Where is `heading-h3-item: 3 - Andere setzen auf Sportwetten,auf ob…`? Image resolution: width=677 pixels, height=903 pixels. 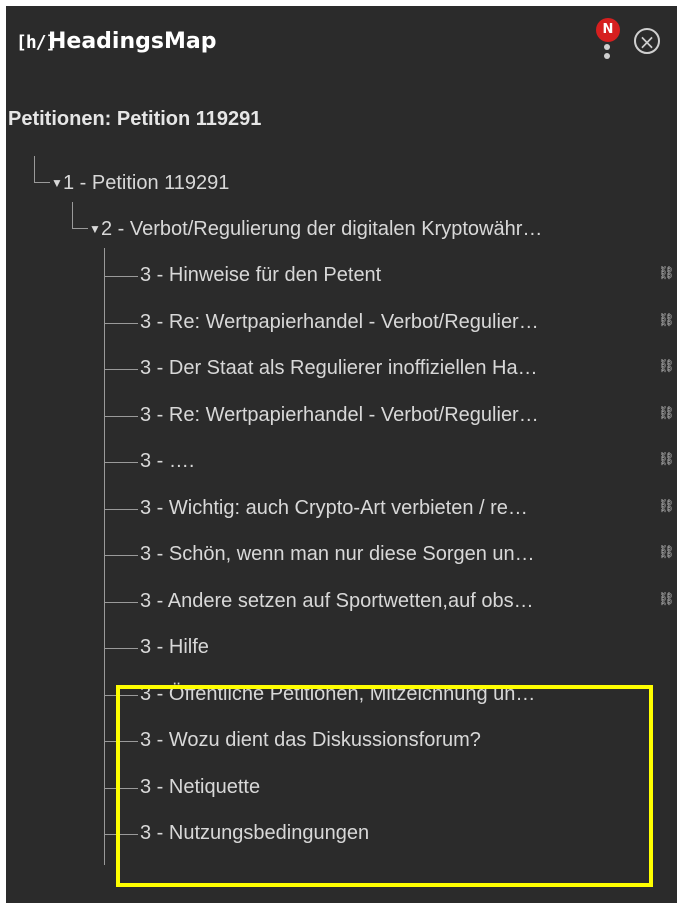
heading-h3-item: 3 - Andere setzen auf Sportwetten,auf ob… is located at coordinates (395, 601).